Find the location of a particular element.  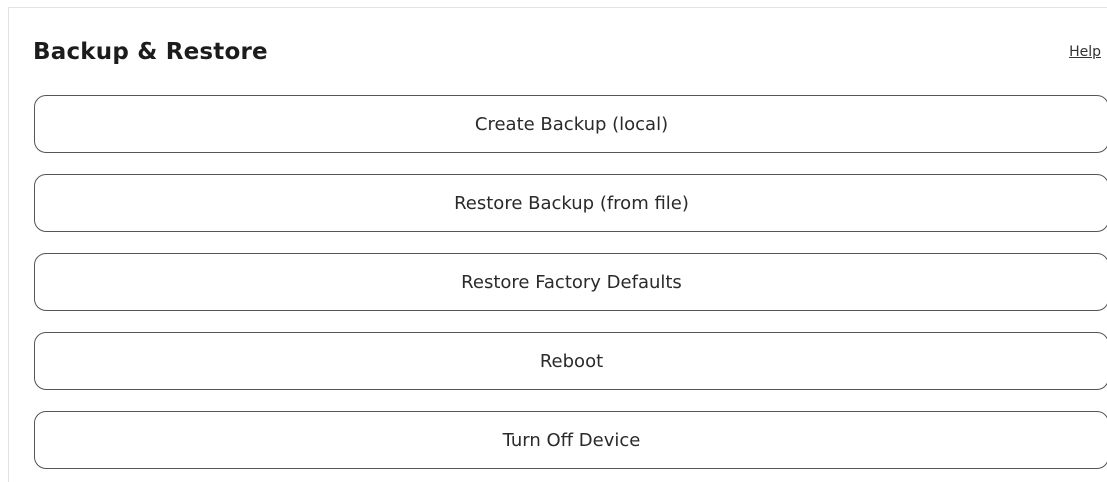

restore-factory-defaults-label: Restore Factory Defaults is located at coordinates (571, 282).